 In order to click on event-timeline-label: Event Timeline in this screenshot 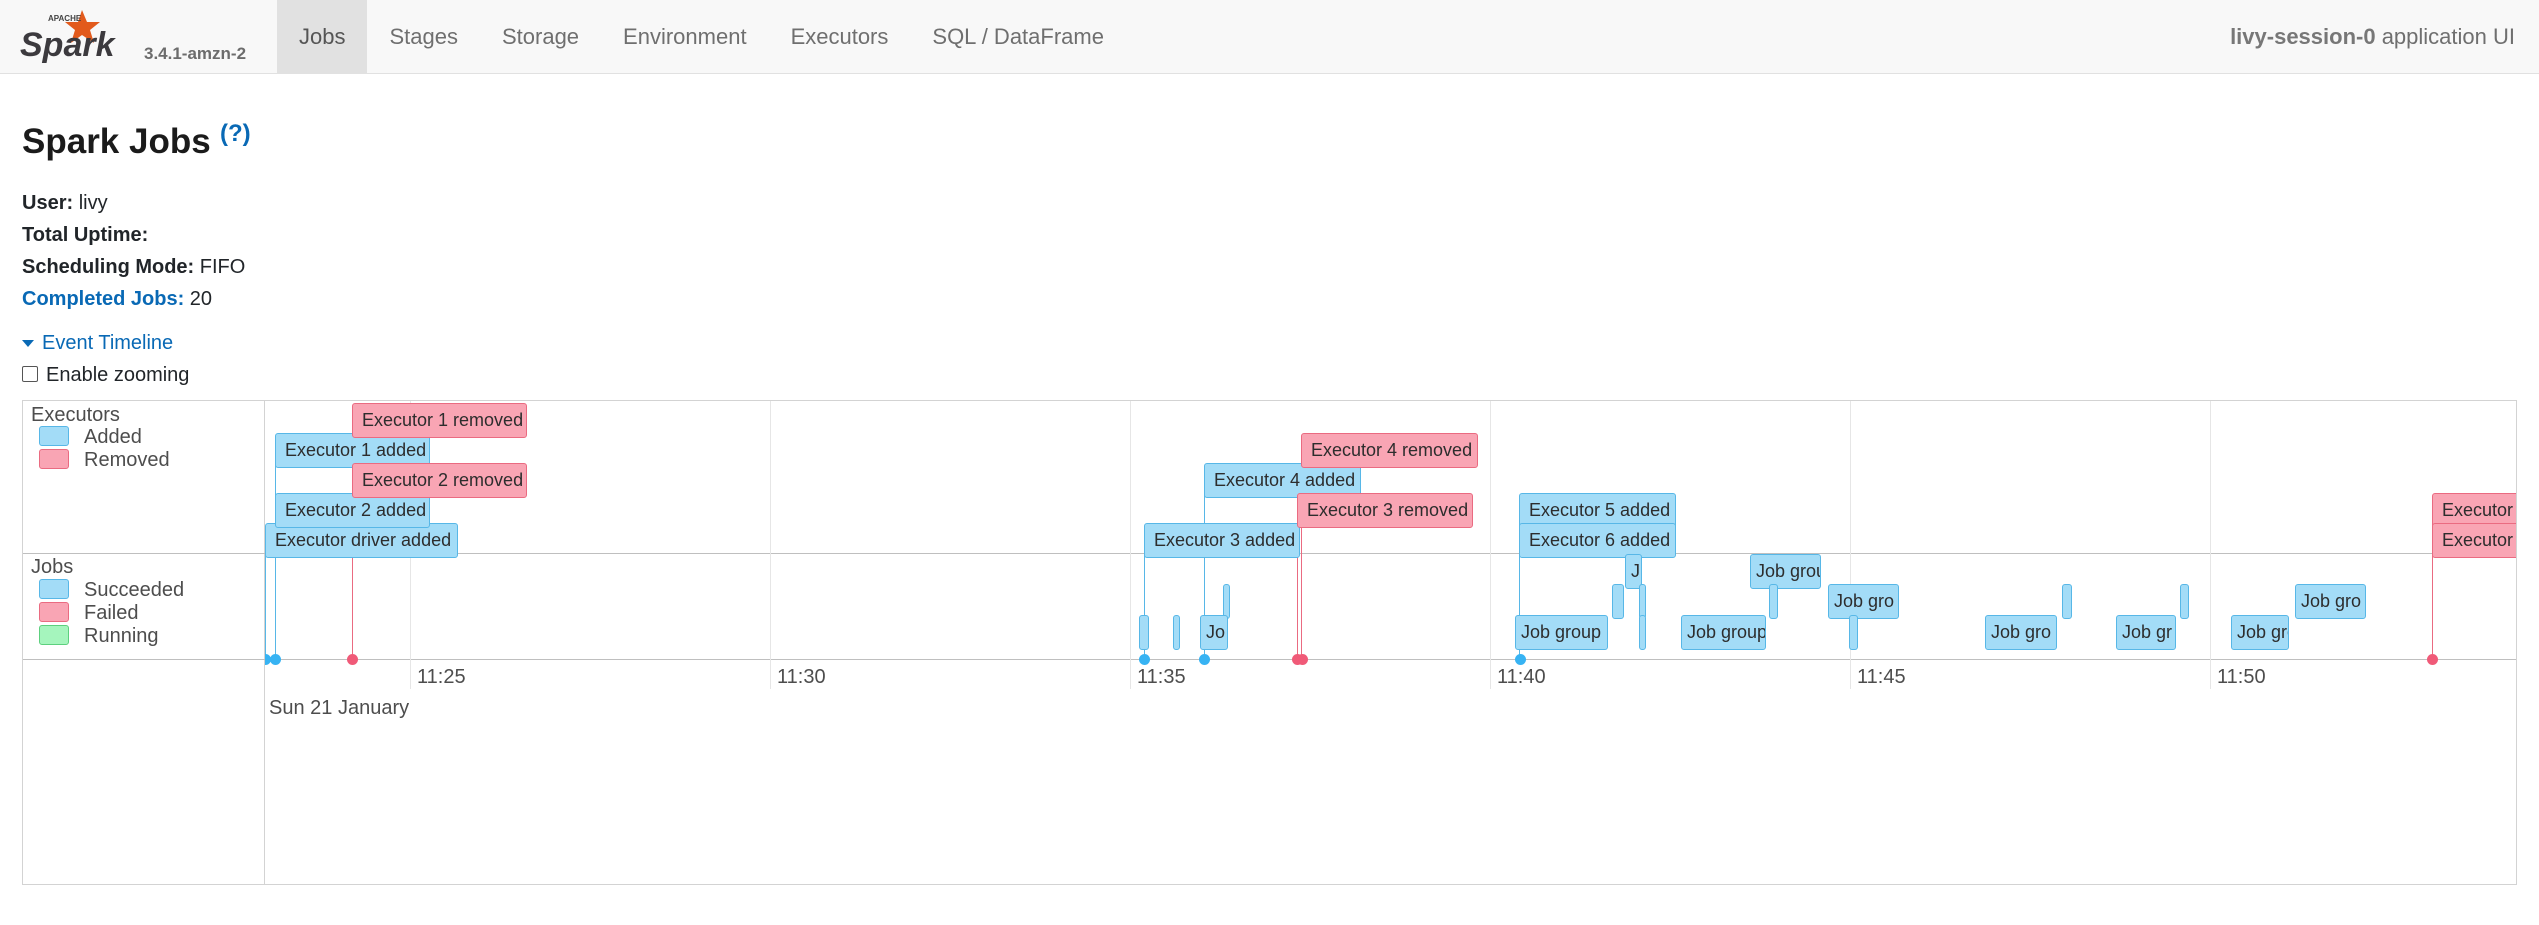, I will do `click(108, 343)`.